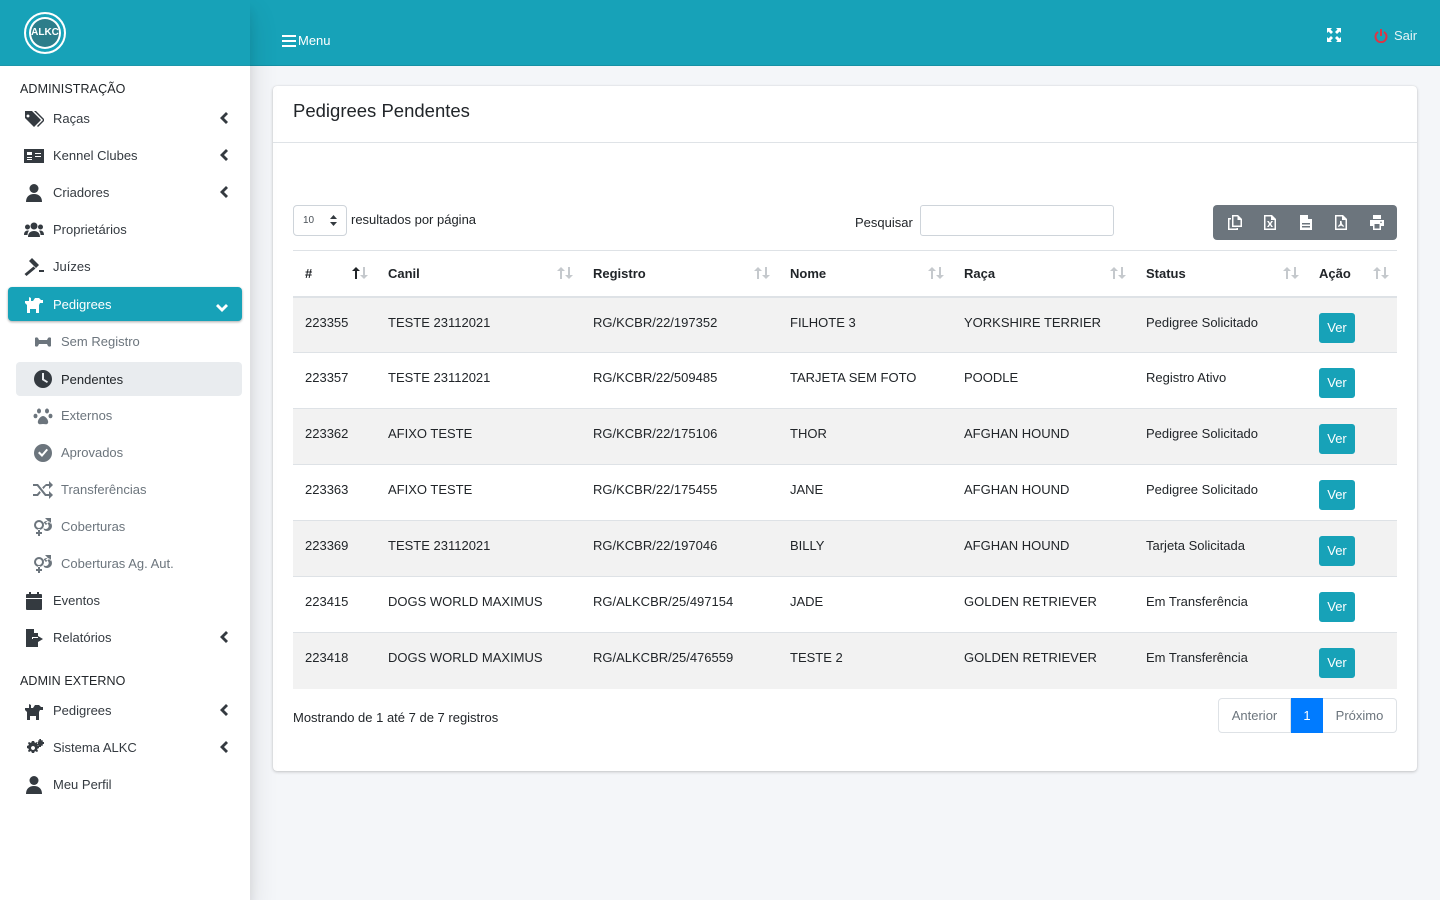 The height and width of the screenshot is (900, 1440). What do you see at coordinates (1306, 222) in the screenshot?
I see `csv-button` at bounding box center [1306, 222].